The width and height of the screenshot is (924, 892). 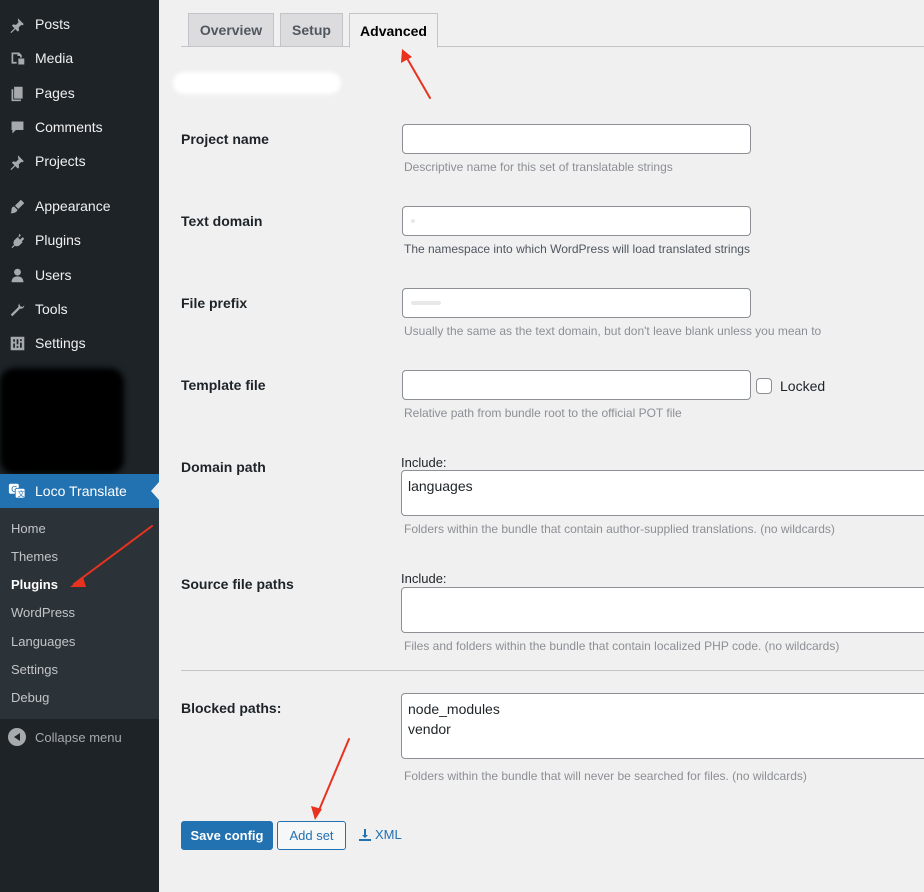 What do you see at coordinates (73, 206) in the screenshot?
I see `menu-label: Appearance` at bounding box center [73, 206].